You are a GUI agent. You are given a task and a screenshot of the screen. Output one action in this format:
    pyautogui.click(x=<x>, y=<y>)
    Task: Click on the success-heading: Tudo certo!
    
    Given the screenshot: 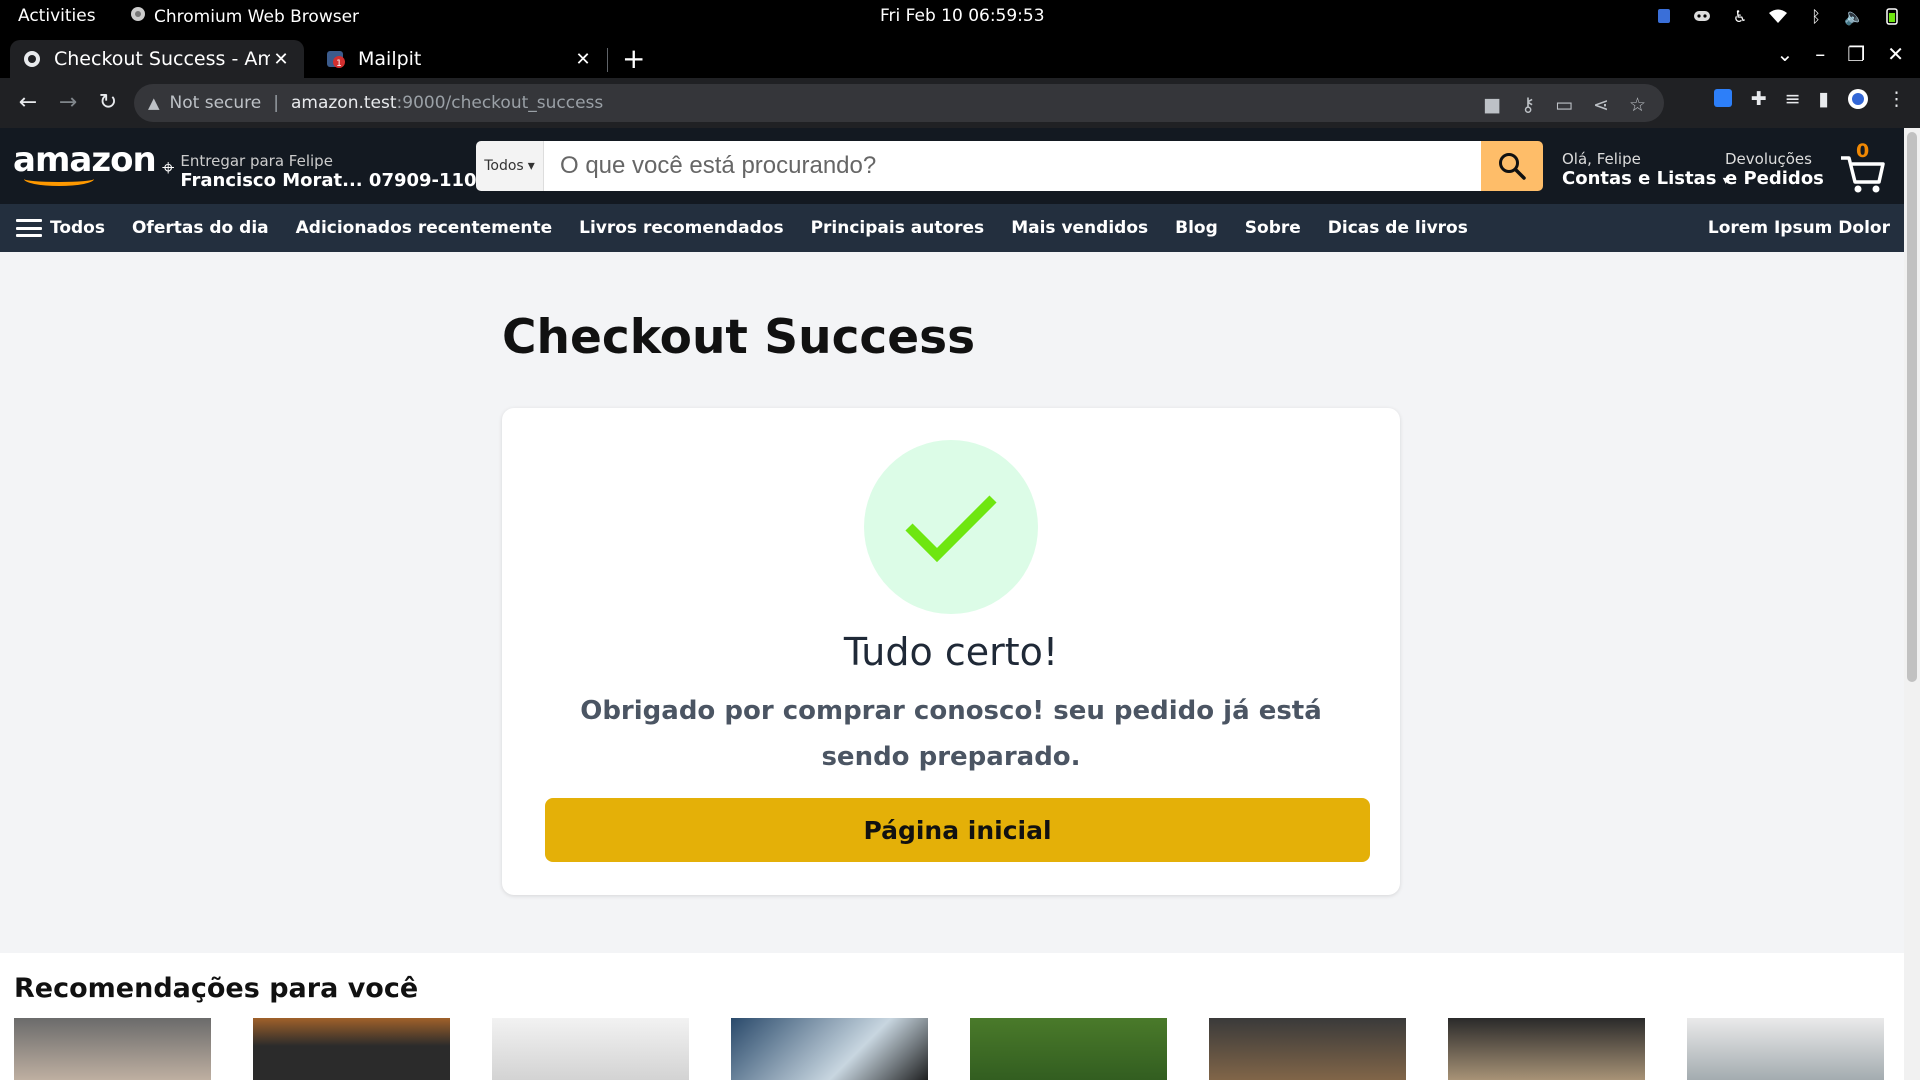 What is the action you would take?
    pyautogui.click(x=951, y=652)
    